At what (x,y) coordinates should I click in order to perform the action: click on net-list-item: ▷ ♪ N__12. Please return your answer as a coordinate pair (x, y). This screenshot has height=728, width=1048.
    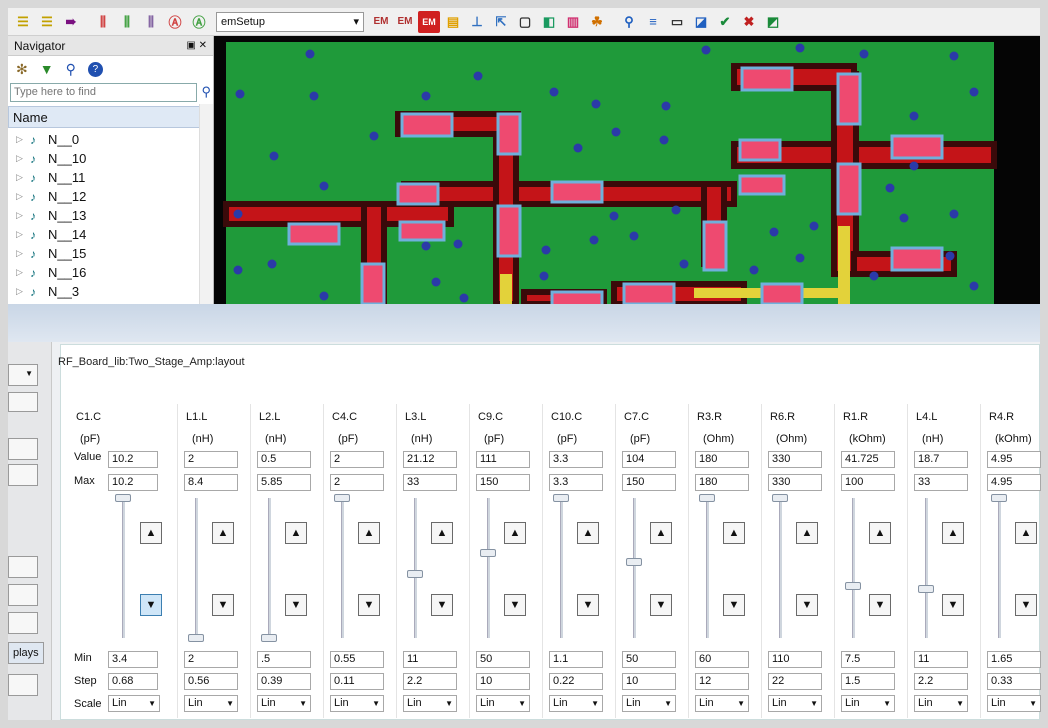
    Looking at the image, I should click on (110, 196).